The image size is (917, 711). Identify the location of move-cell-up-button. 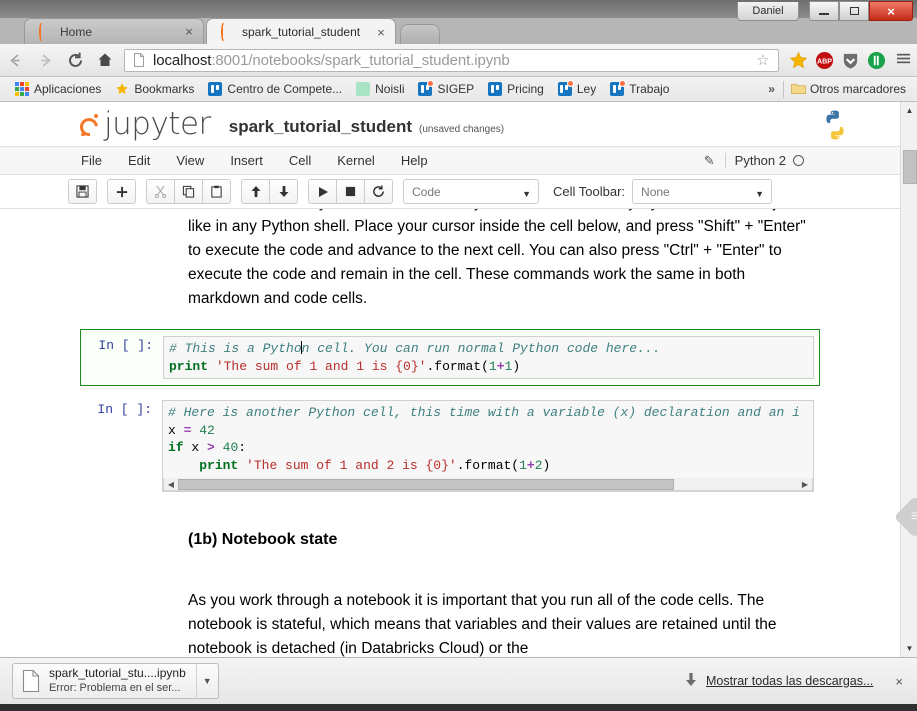
(255, 191).